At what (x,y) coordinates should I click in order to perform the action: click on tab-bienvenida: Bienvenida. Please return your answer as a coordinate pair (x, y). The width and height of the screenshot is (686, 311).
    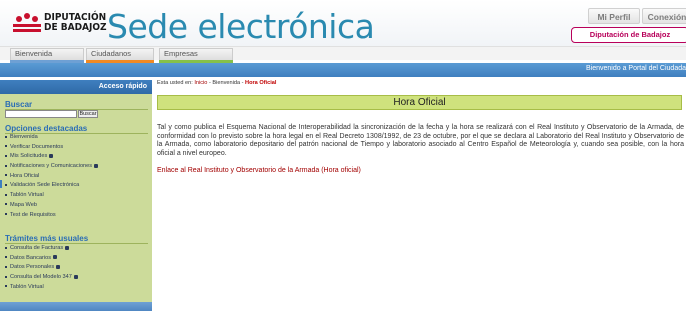
    Looking at the image, I should click on (47, 56).